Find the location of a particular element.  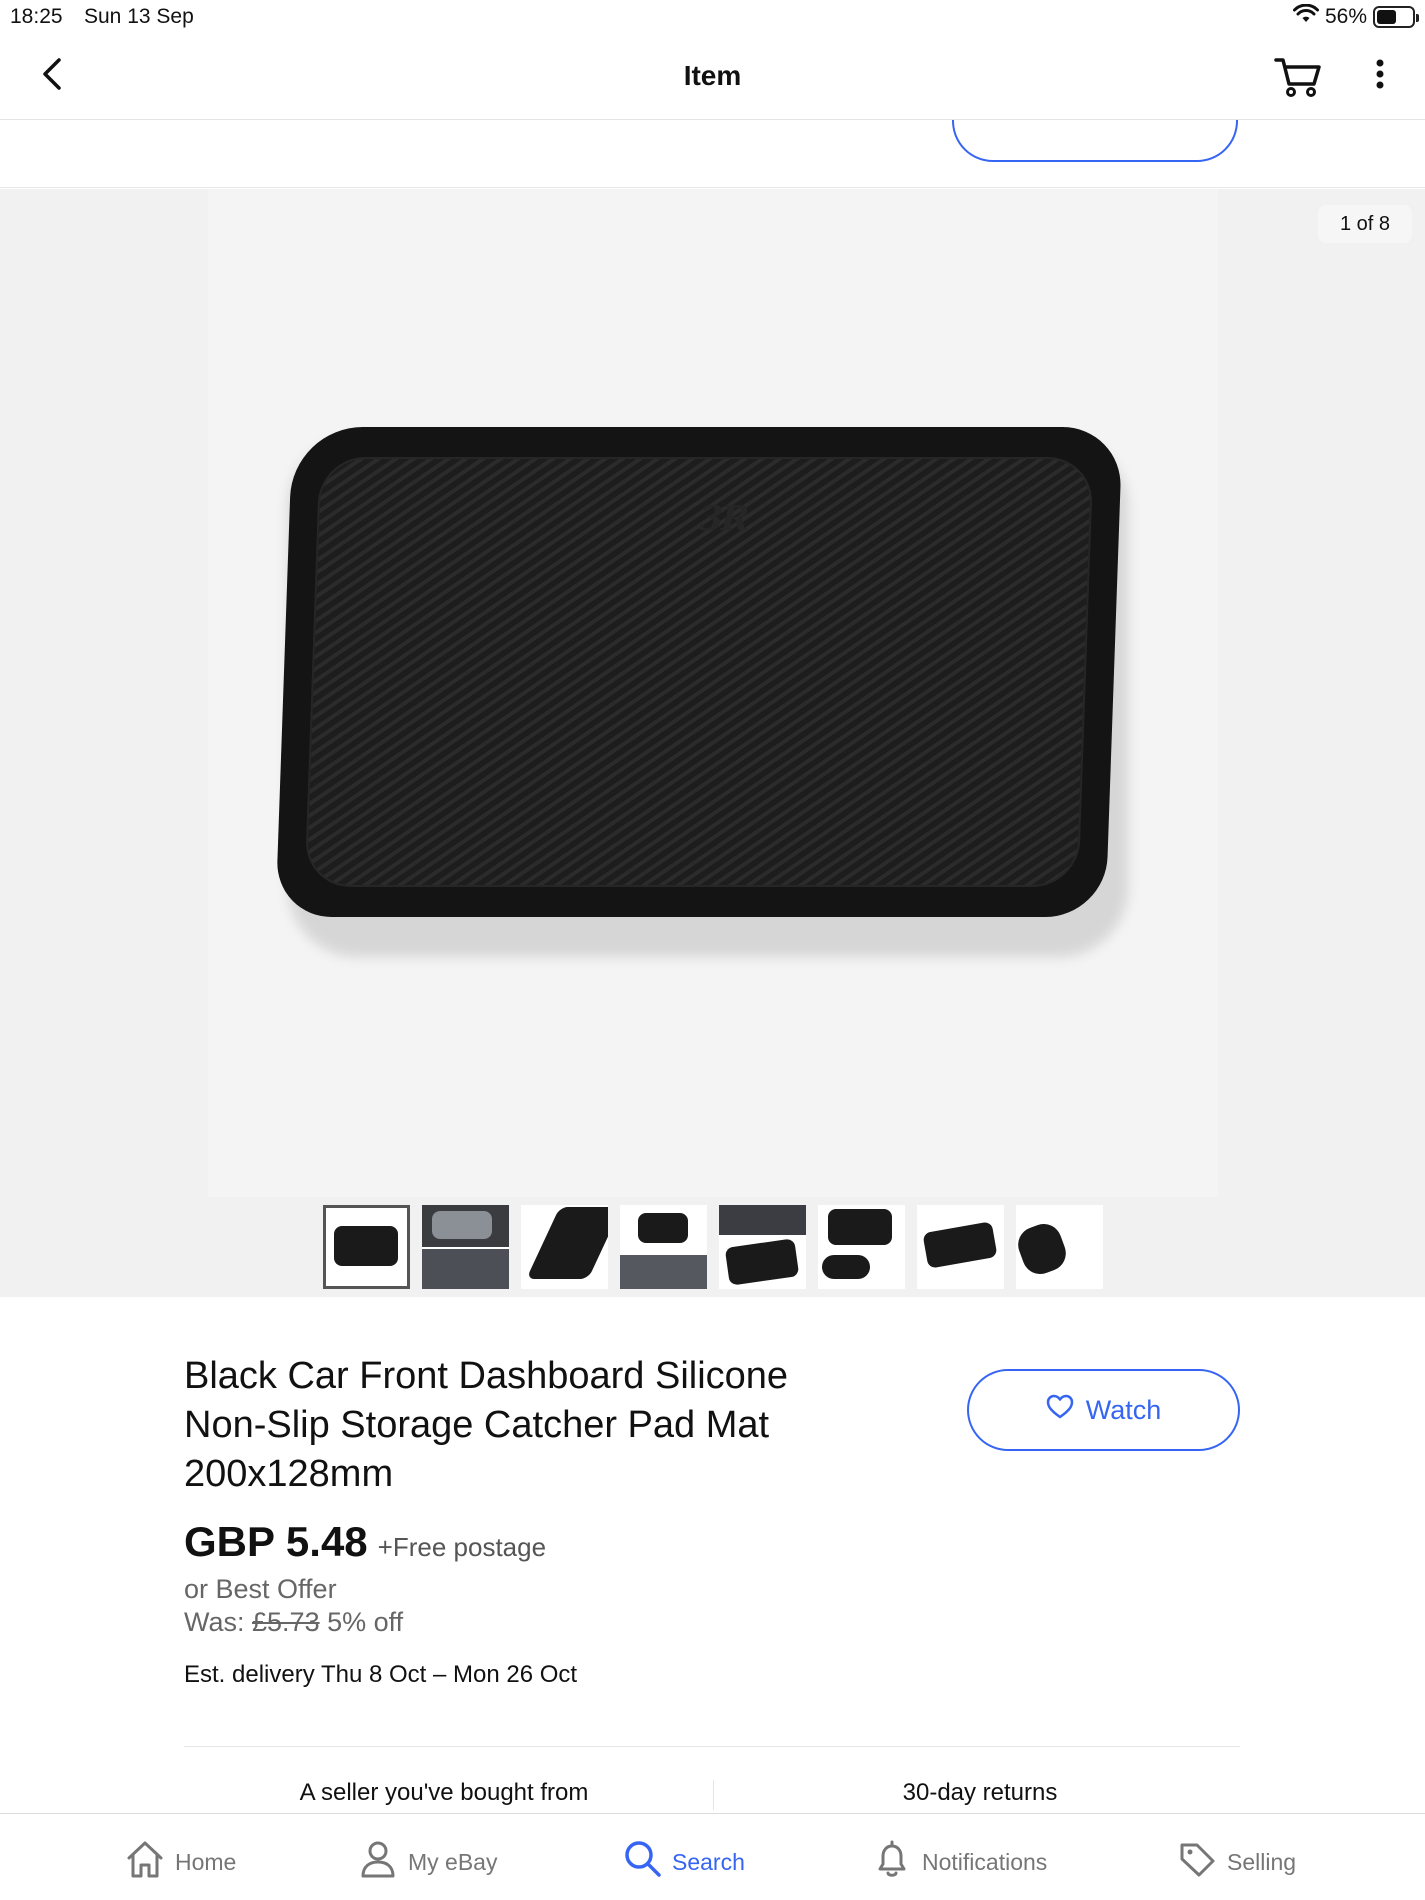

was-price-row: Was: £5.73 5% off is located at coordinates (293, 1622).